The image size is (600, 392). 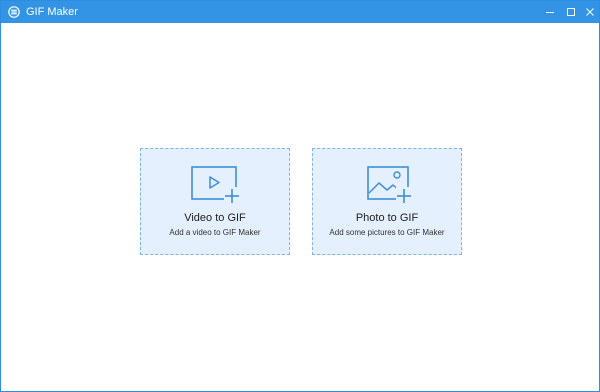 What do you see at coordinates (300, 12) in the screenshot?
I see `title-bar: GIF Maker` at bounding box center [300, 12].